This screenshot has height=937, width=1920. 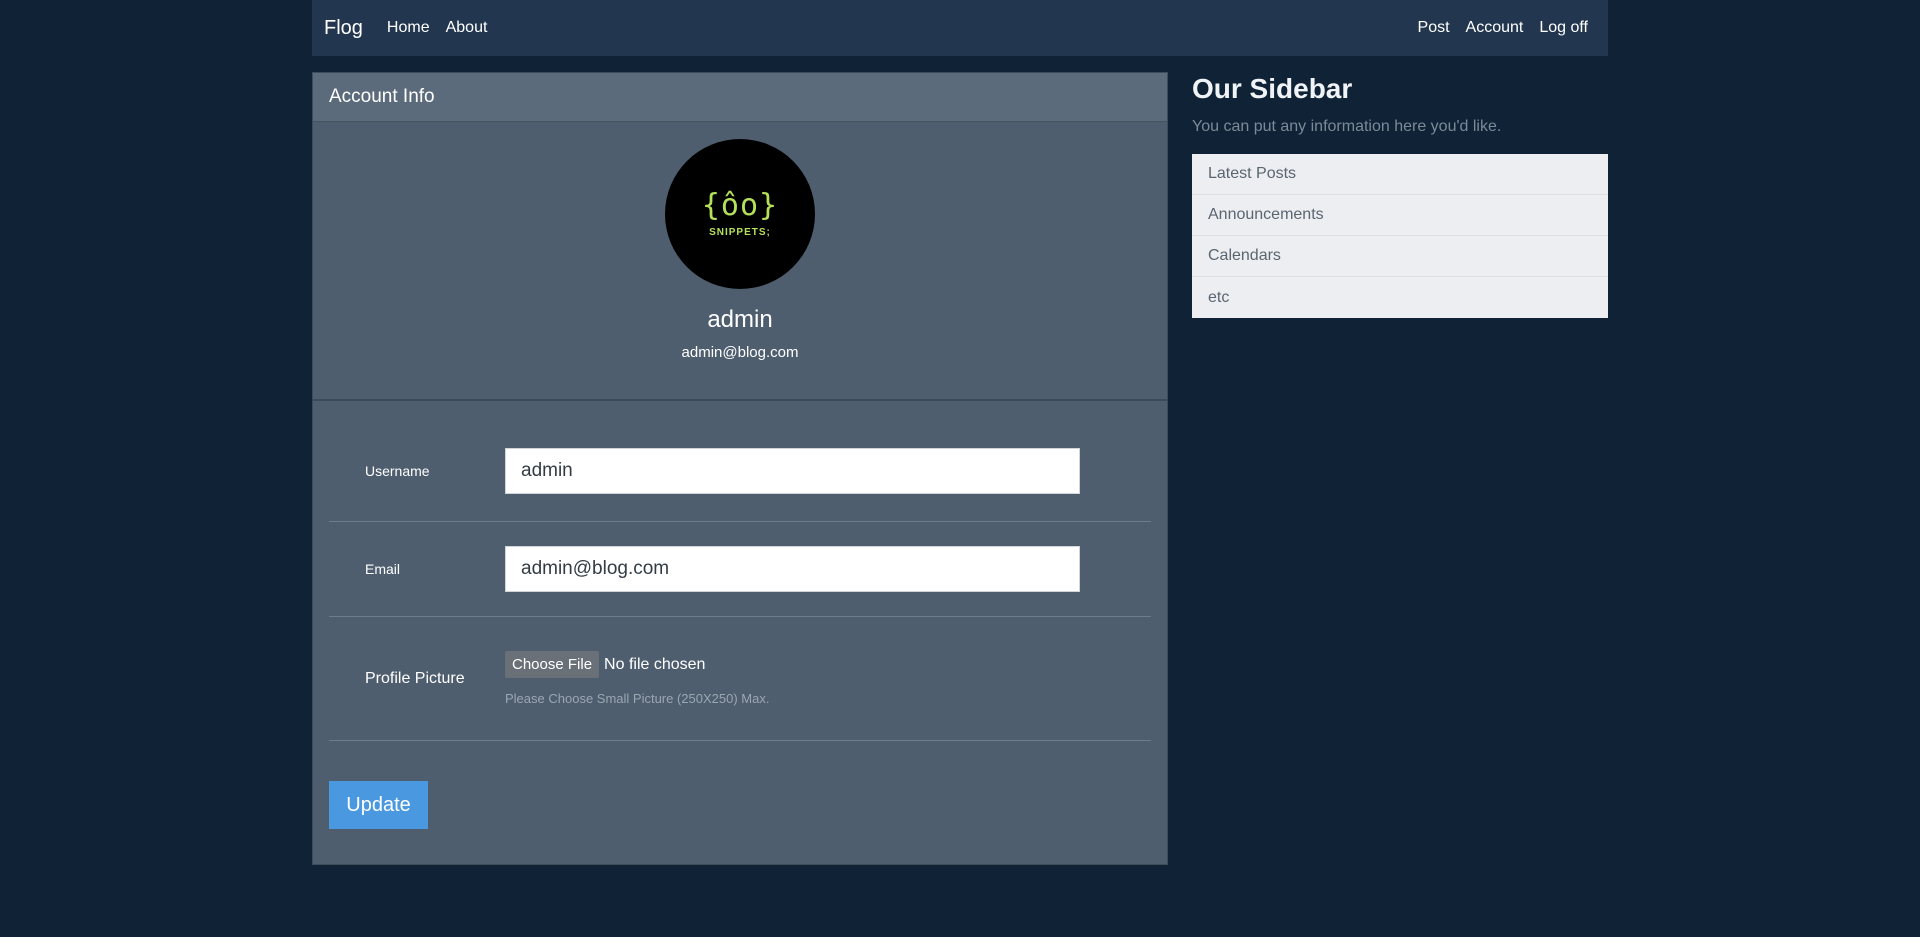 I want to click on username-label: Username, so click(x=397, y=471).